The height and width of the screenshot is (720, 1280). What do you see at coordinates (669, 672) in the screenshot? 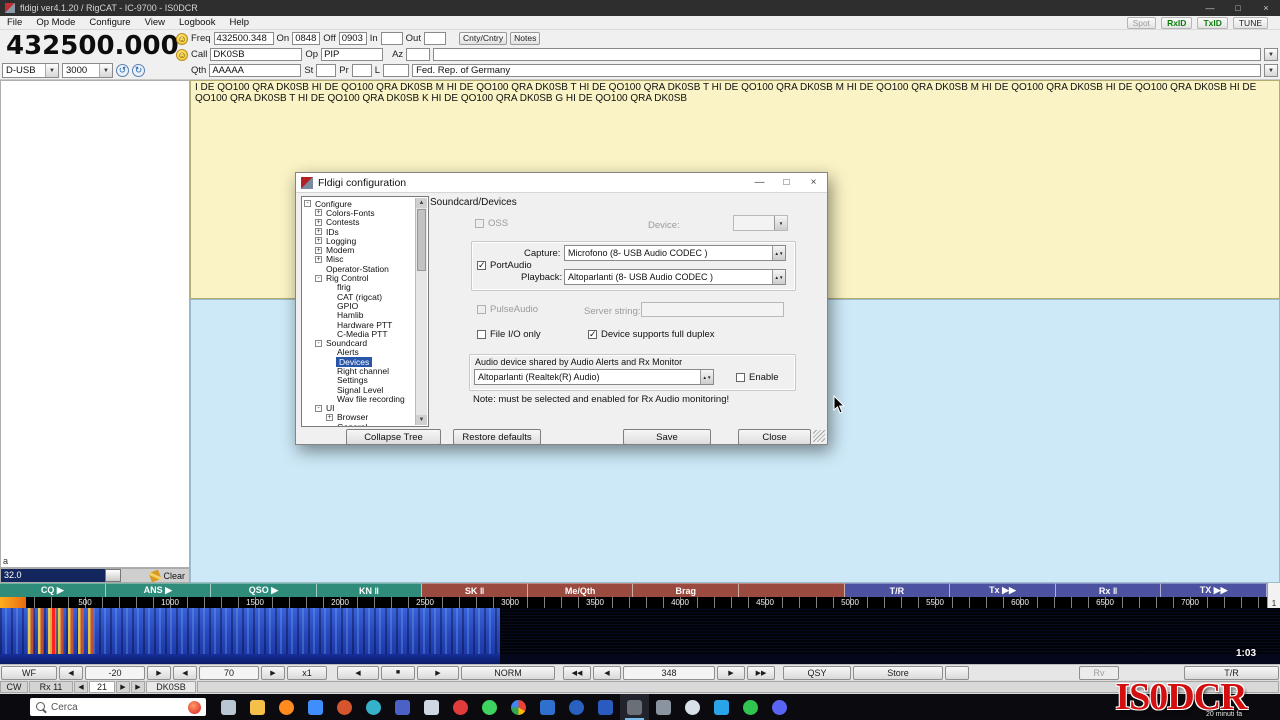
I see `carrier-frequency: 348` at bounding box center [669, 672].